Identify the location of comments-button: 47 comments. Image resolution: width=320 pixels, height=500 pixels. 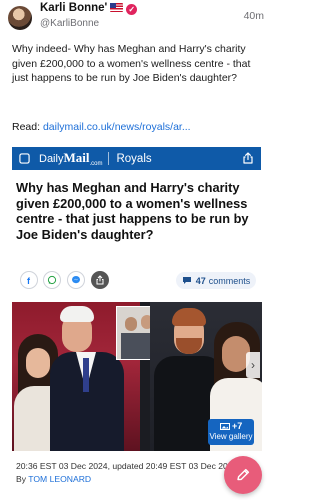
(216, 280).